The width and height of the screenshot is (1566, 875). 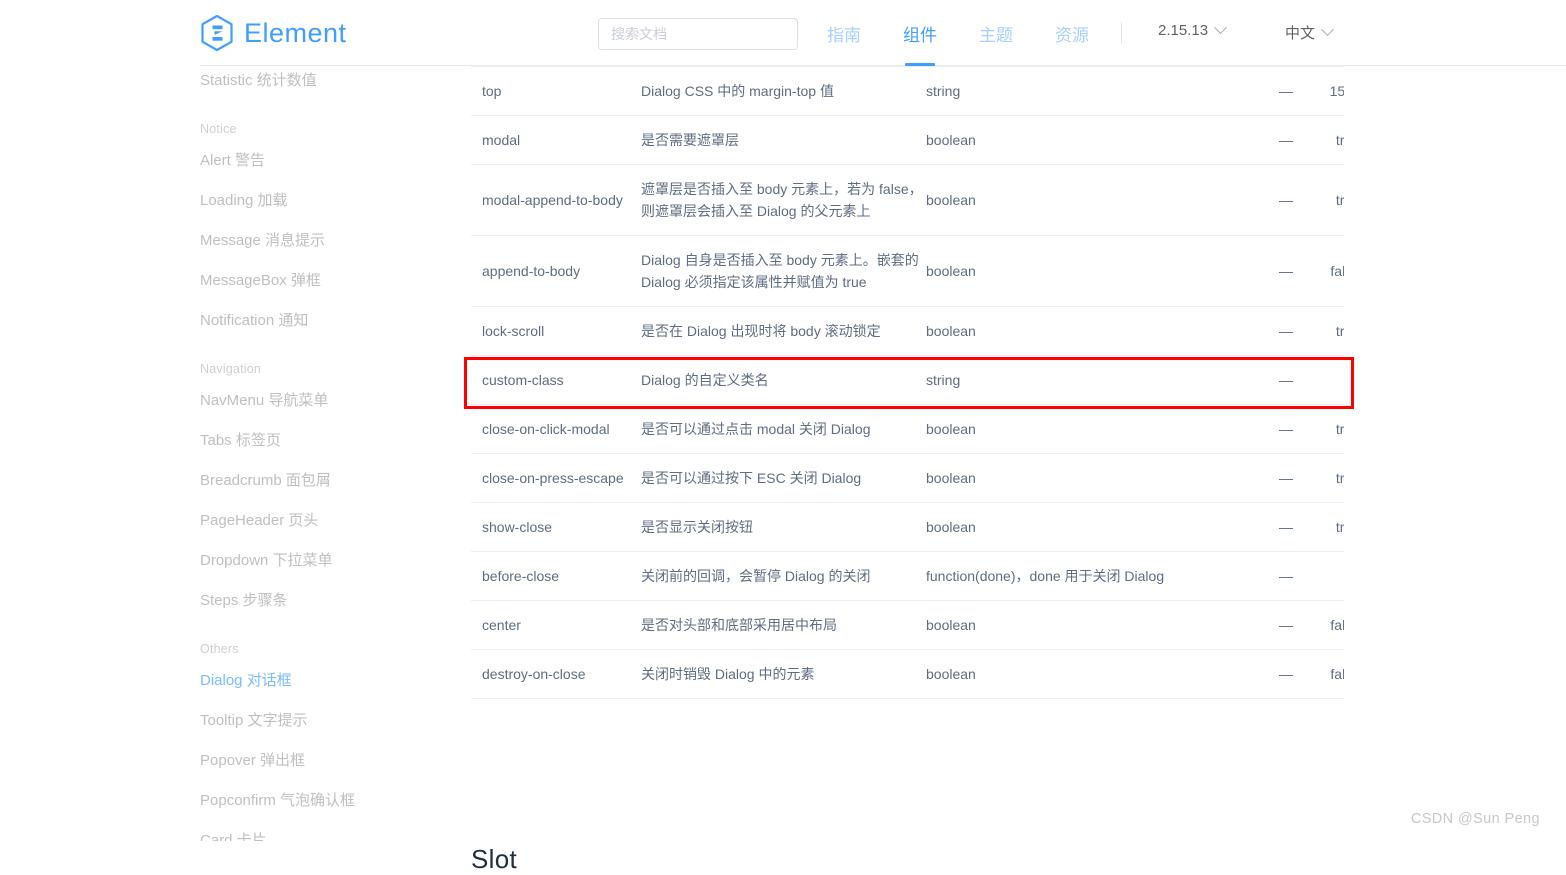 I want to click on cell-description: 是否显示关闭按钮, so click(x=783, y=527).